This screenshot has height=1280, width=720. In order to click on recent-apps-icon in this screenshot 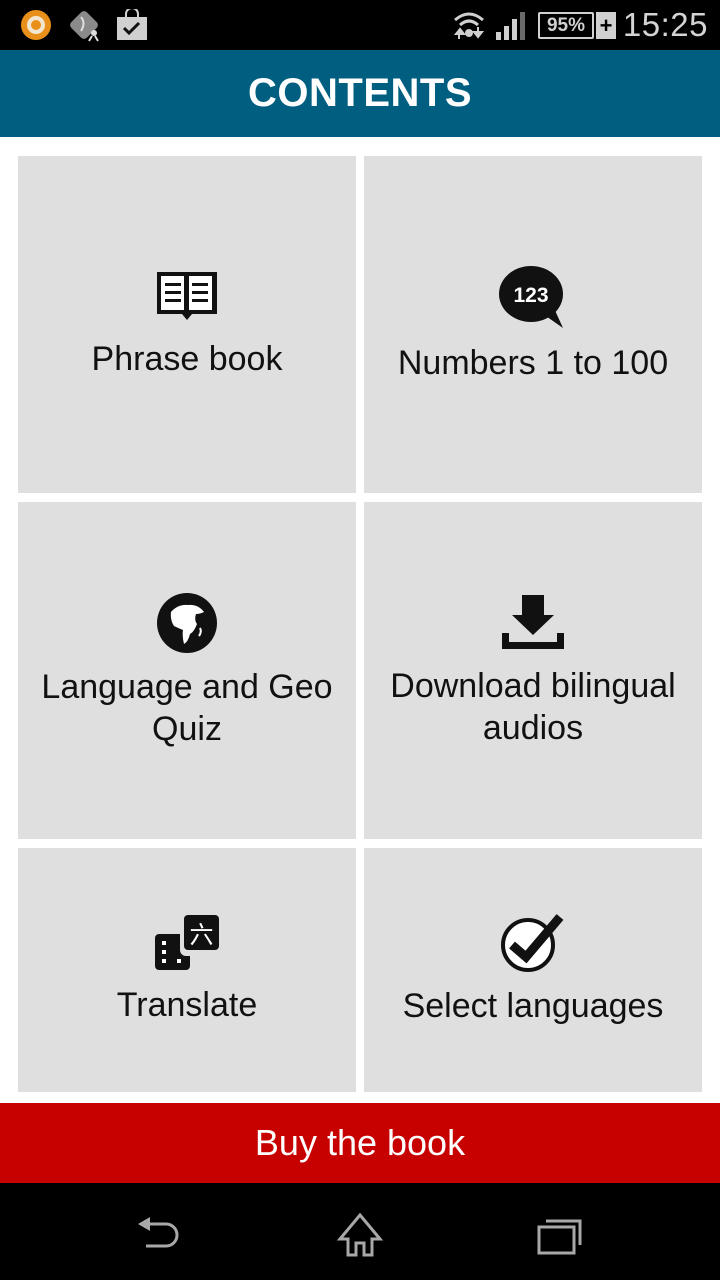, I will do `click(559, 1237)`.